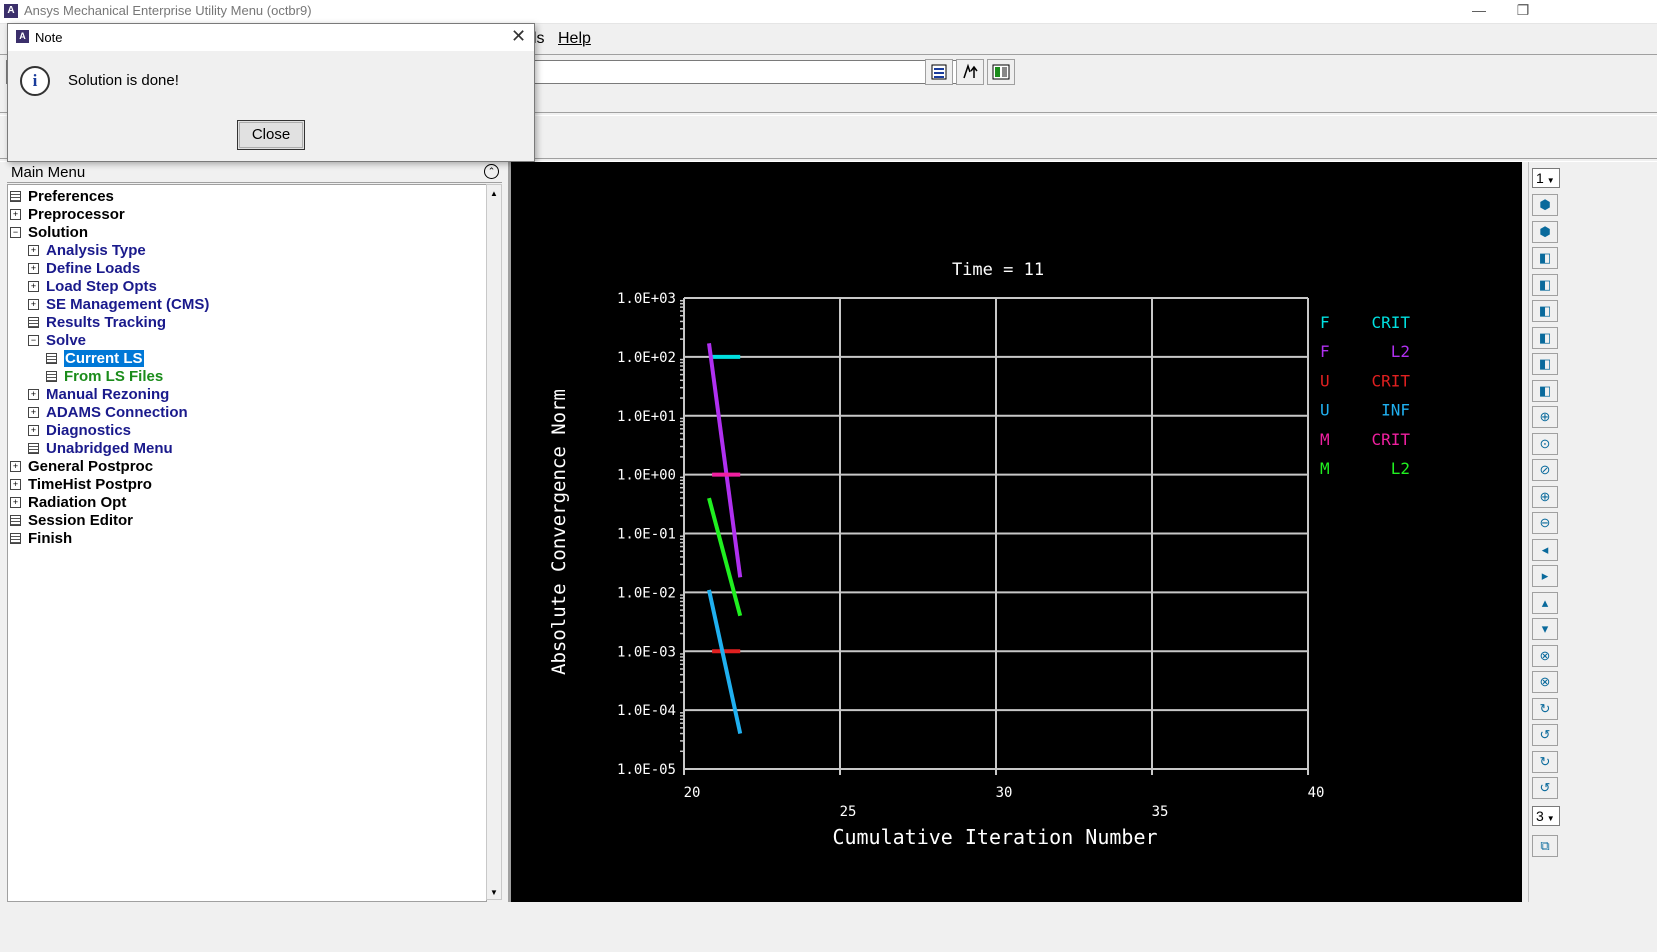  I want to click on pan-up-icon: ▴, so click(1545, 602).